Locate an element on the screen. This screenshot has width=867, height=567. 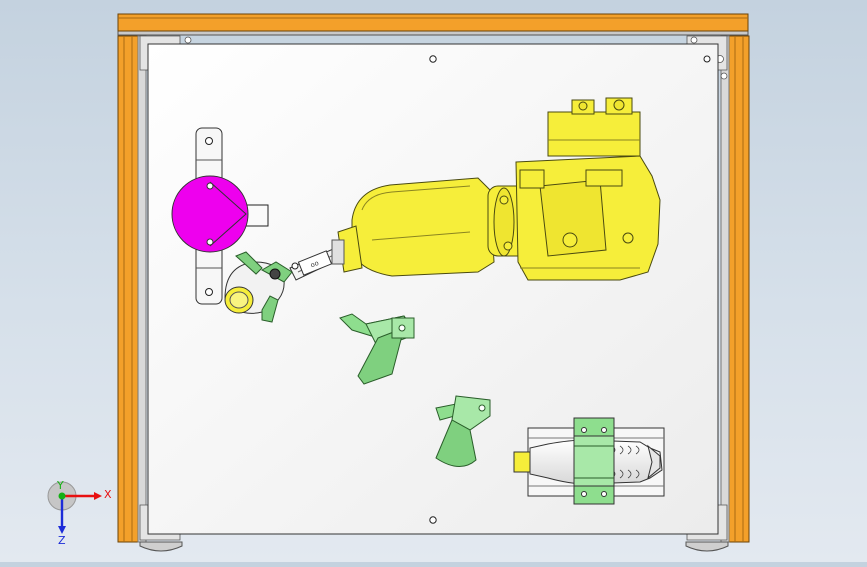
y-axis-label: Y is located at coordinates (60, 485).